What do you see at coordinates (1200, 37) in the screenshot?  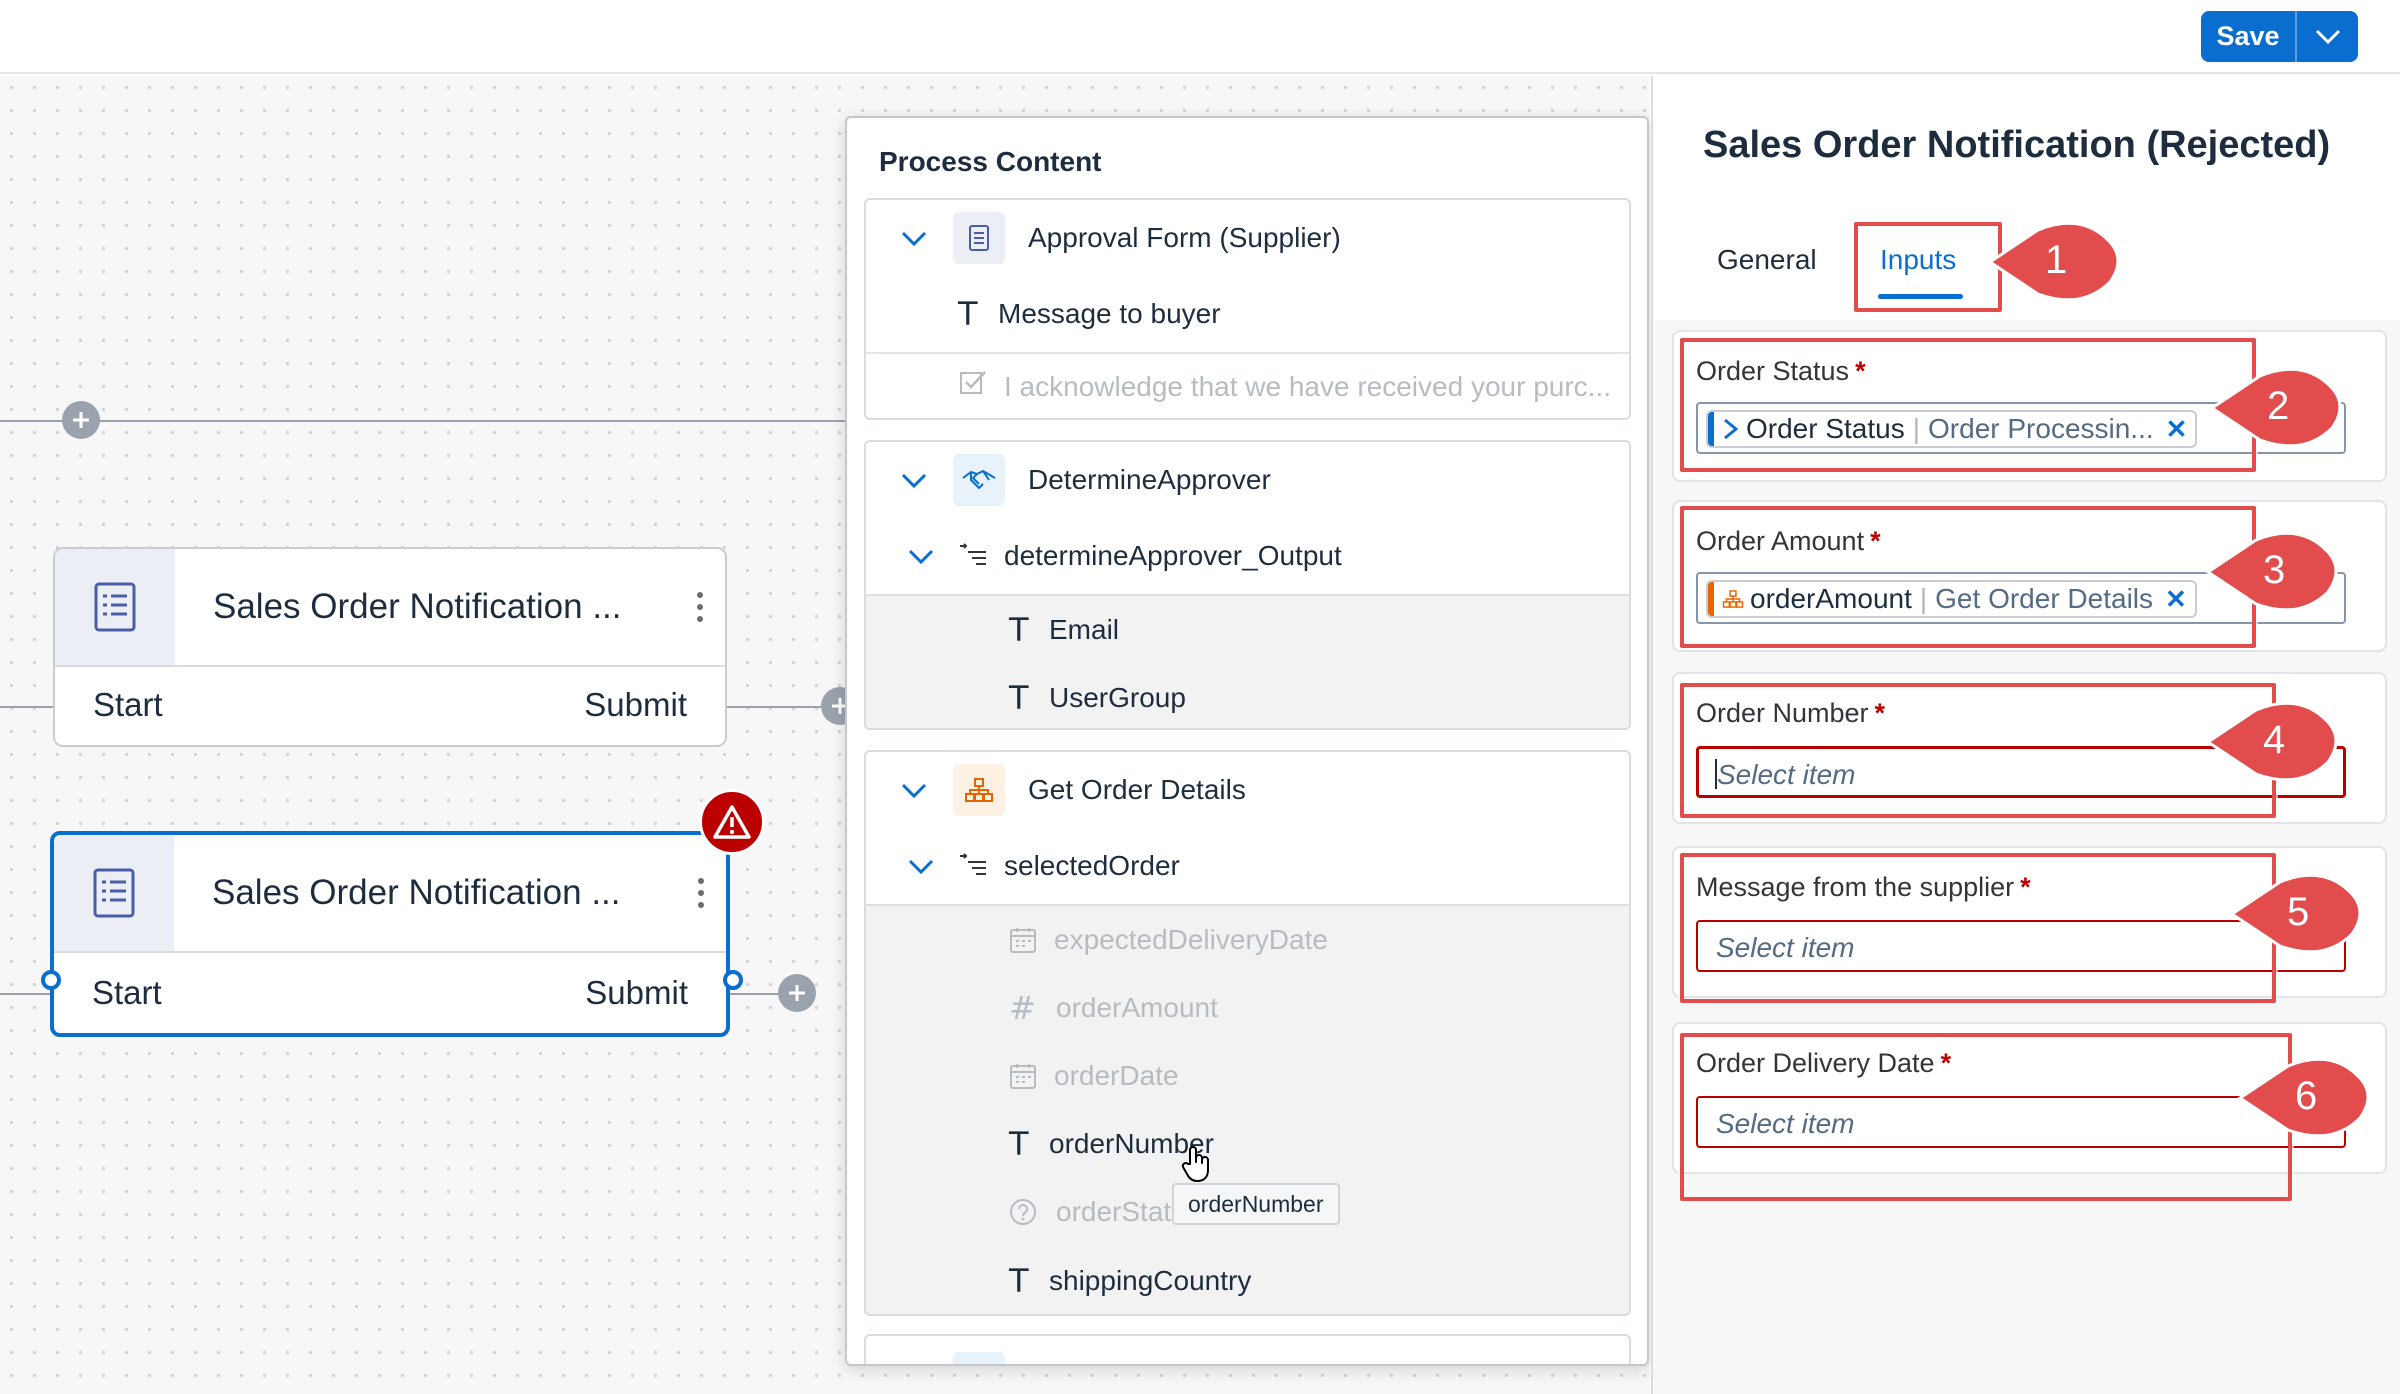 I see `top-toolbar: Save` at bounding box center [1200, 37].